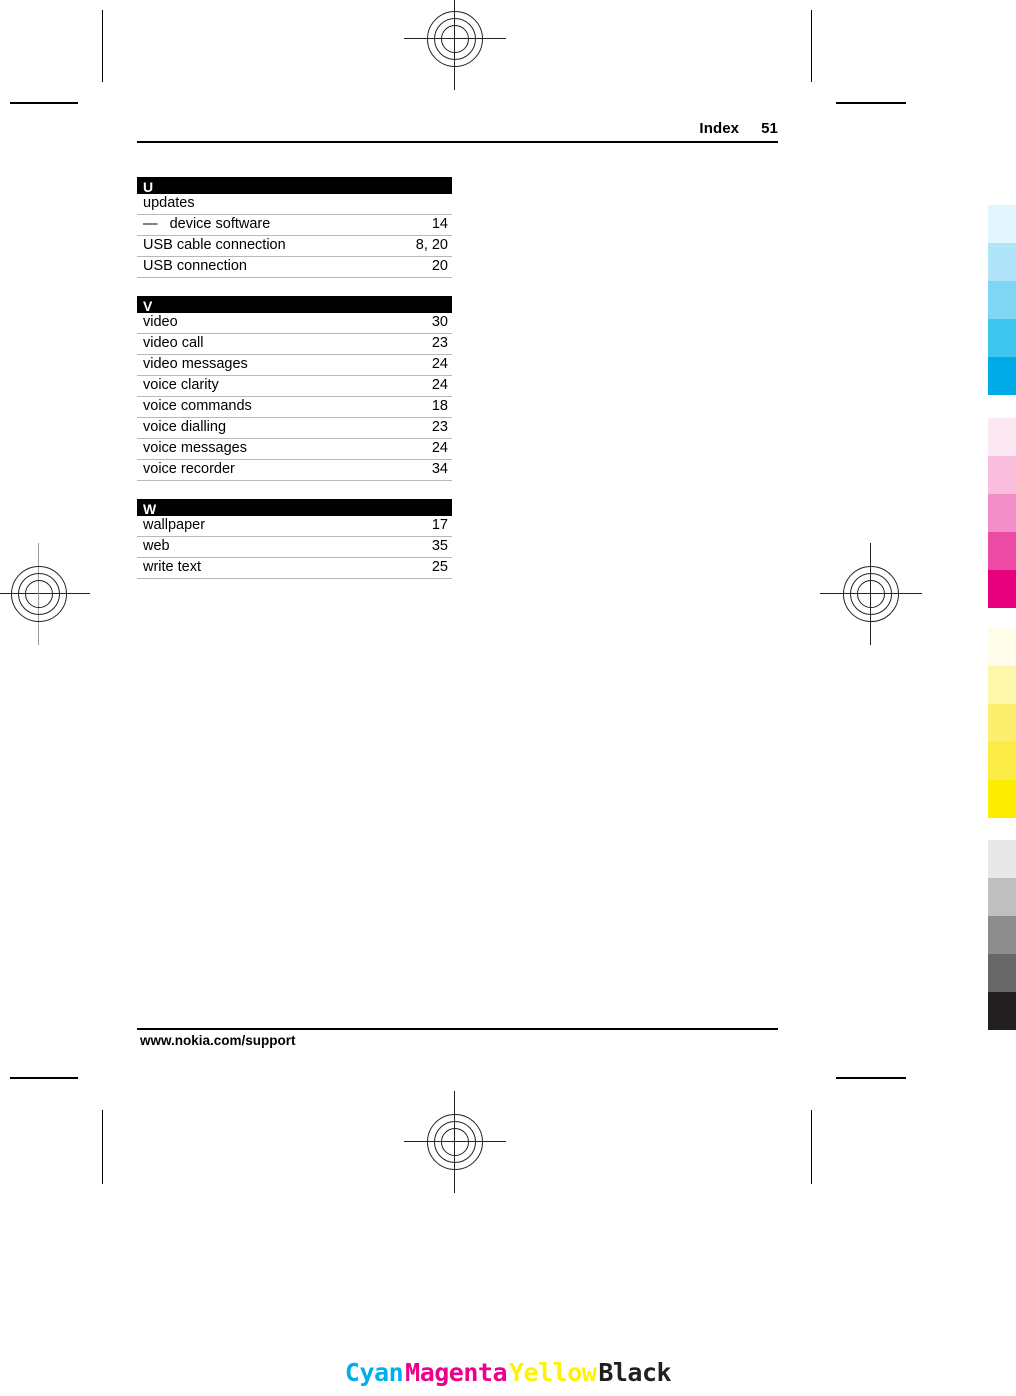 This screenshot has width=1016, height=1396. Describe the element at coordinates (102, 46) in the screenshot. I see `crop-mark-top-left-vertical` at that location.